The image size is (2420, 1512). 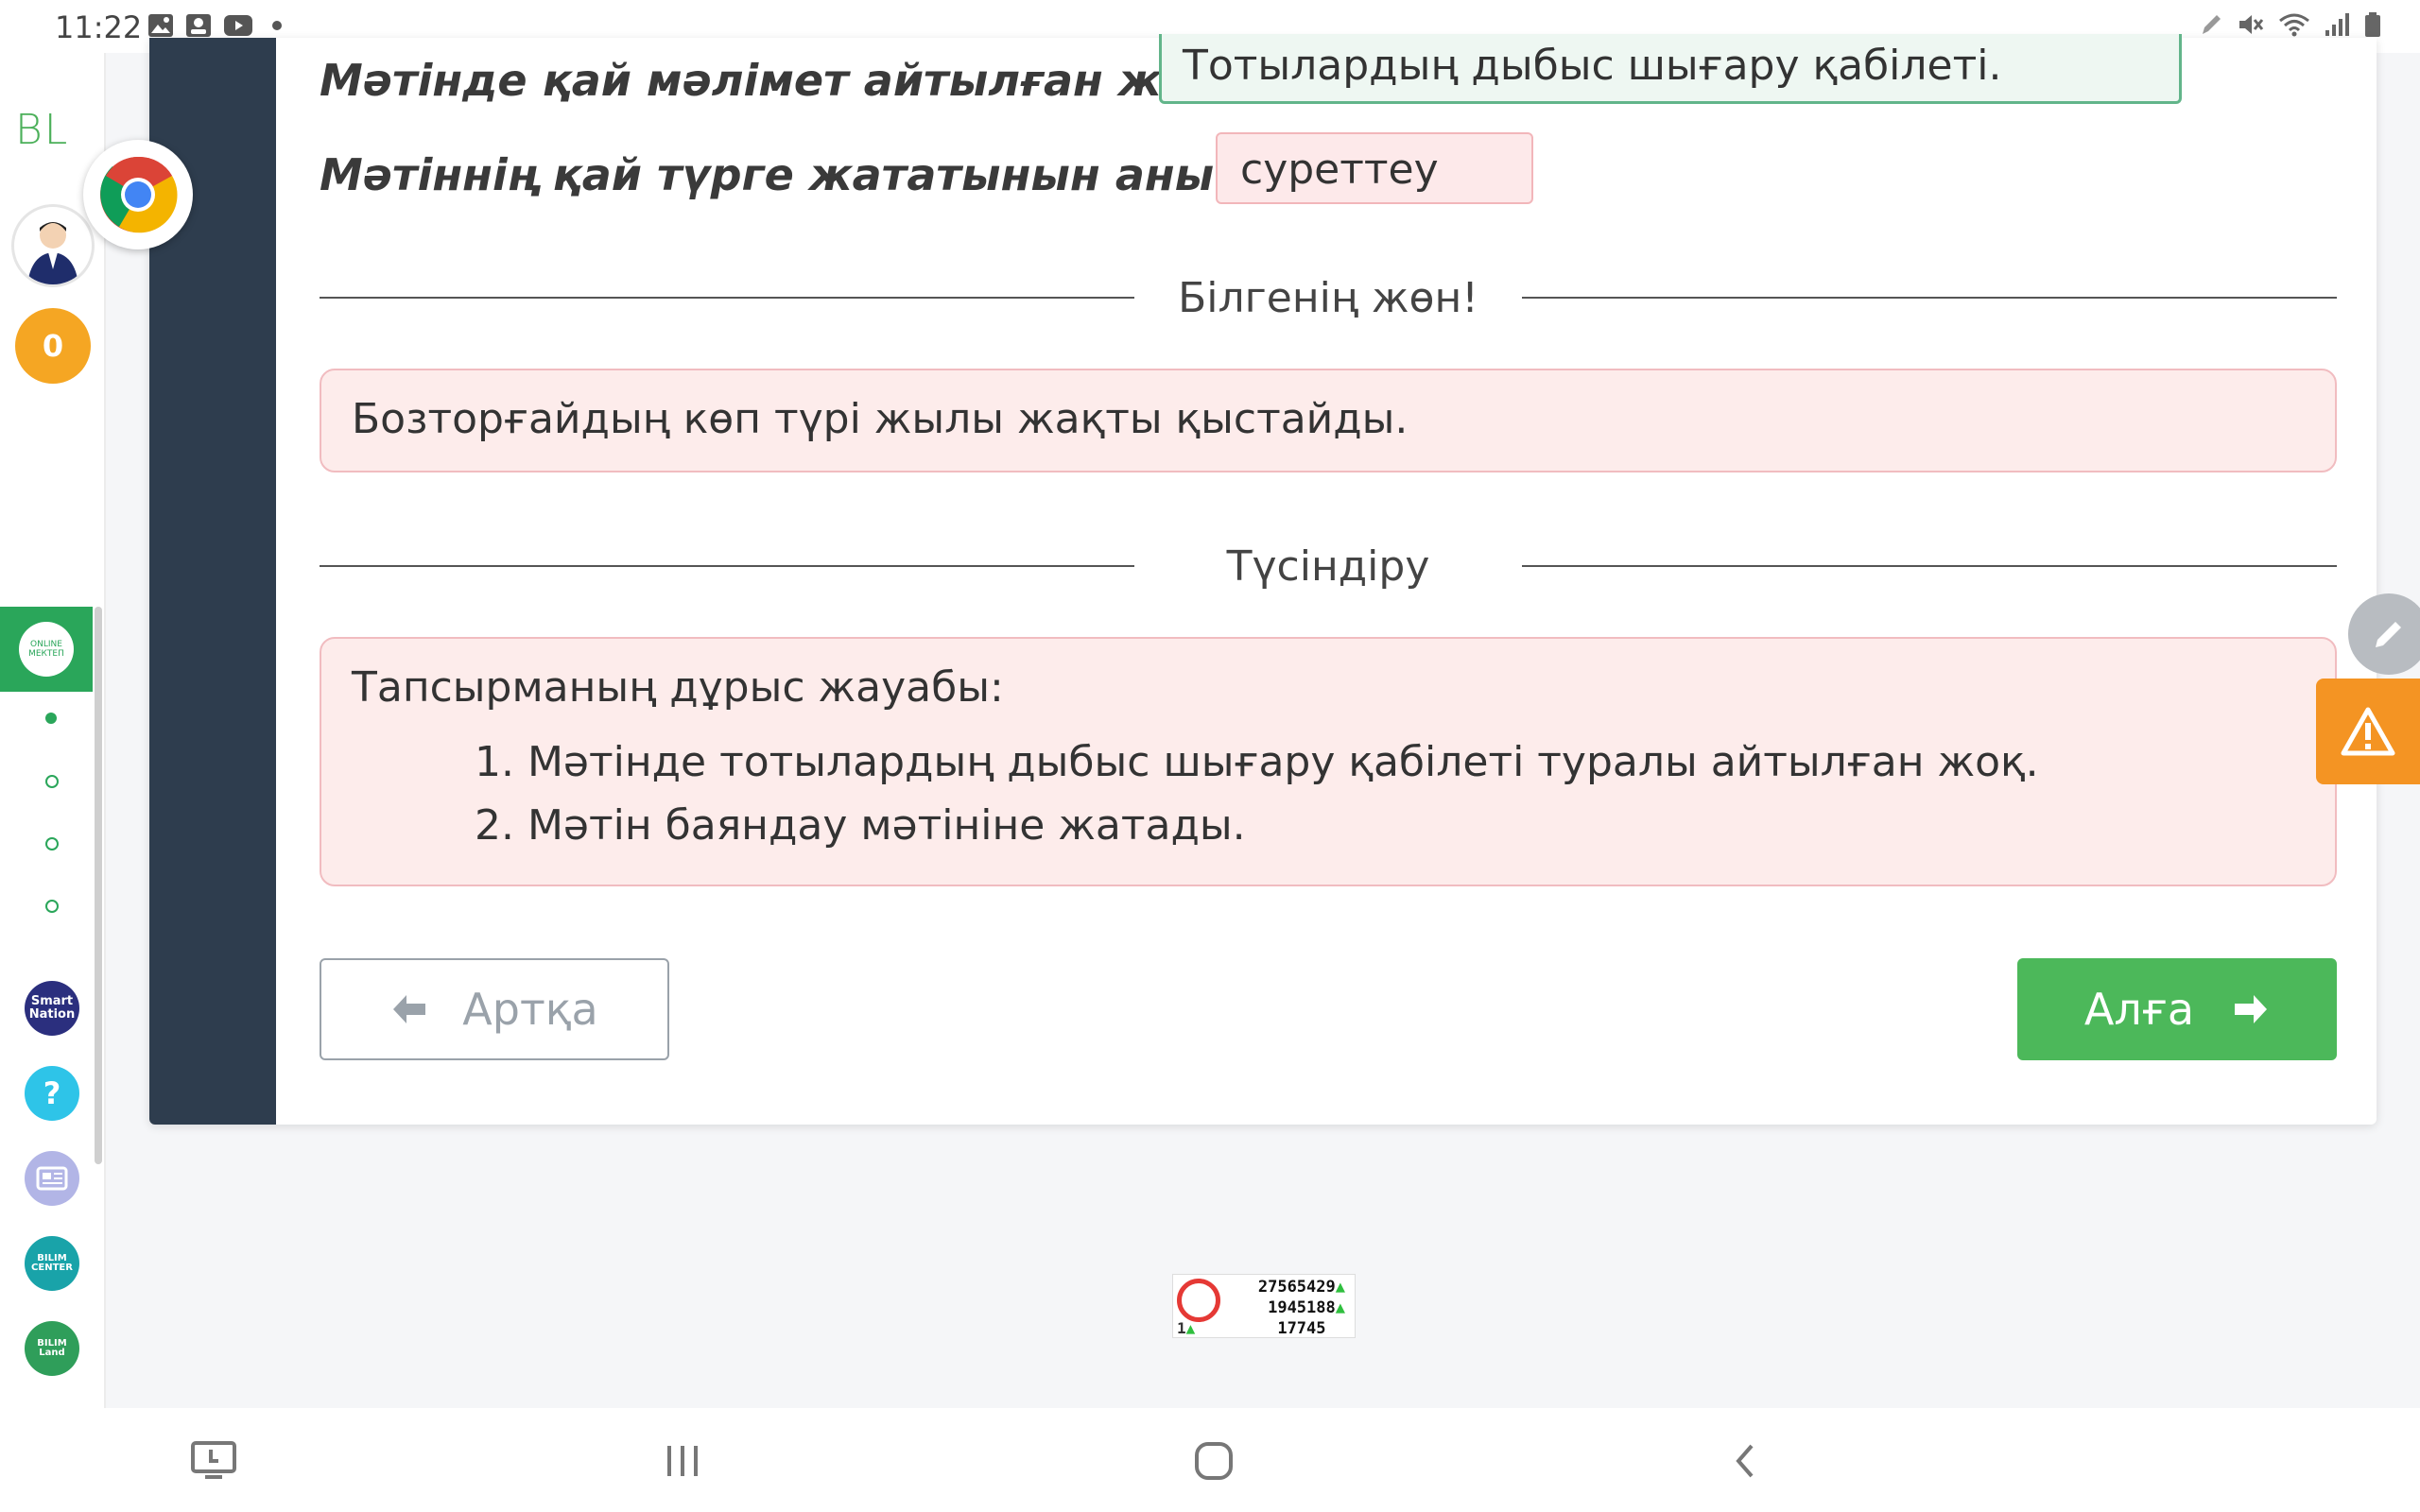 What do you see at coordinates (1264, 1306) in the screenshot?
I see `visitor-counter: 27565429▲ 1945188▲ 17745 1▲` at bounding box center [1264, 1306].